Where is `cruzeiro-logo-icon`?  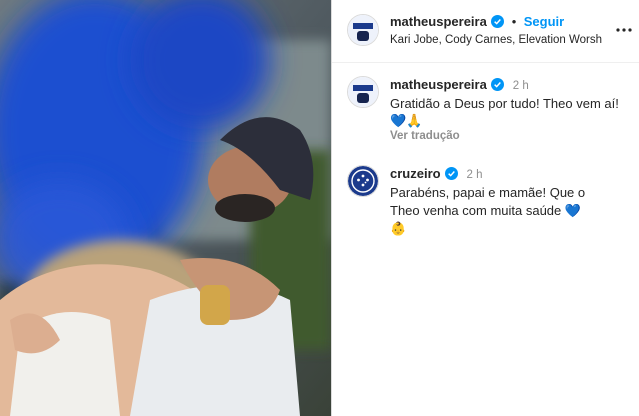 cruzeiro-logo-icon is located at coordinates (363, 181).